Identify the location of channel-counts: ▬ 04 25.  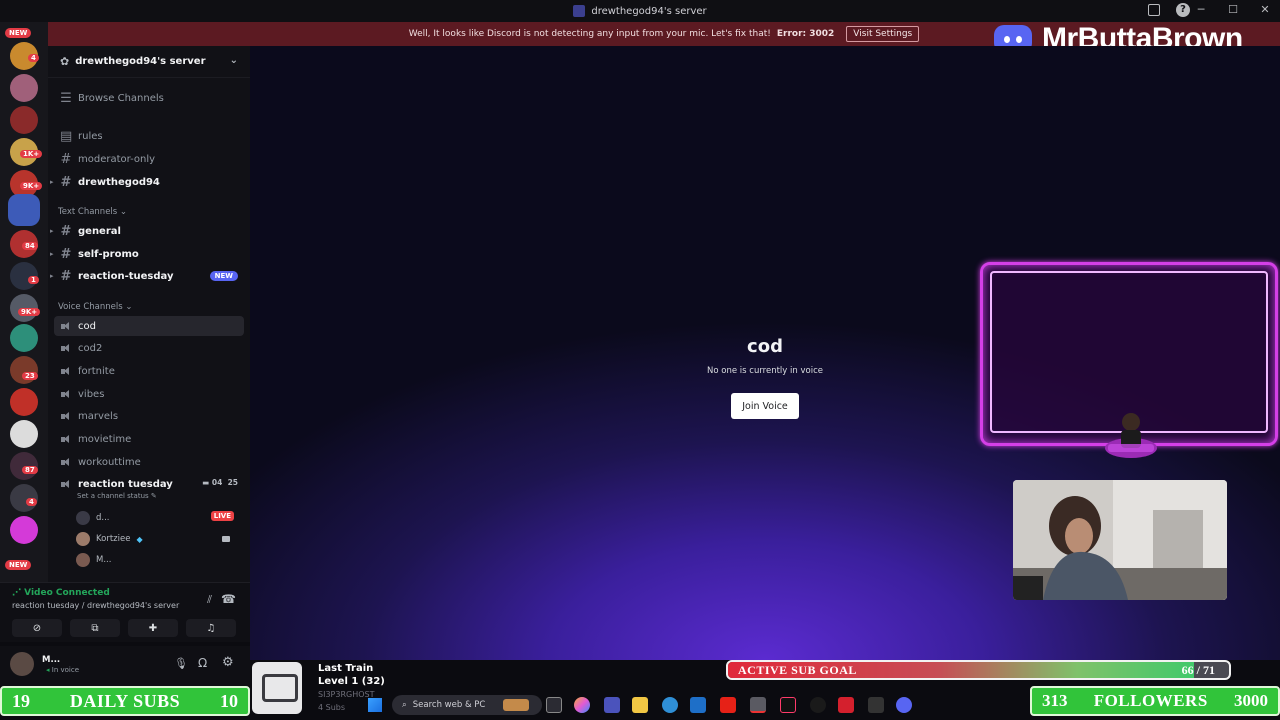
(220, 482).